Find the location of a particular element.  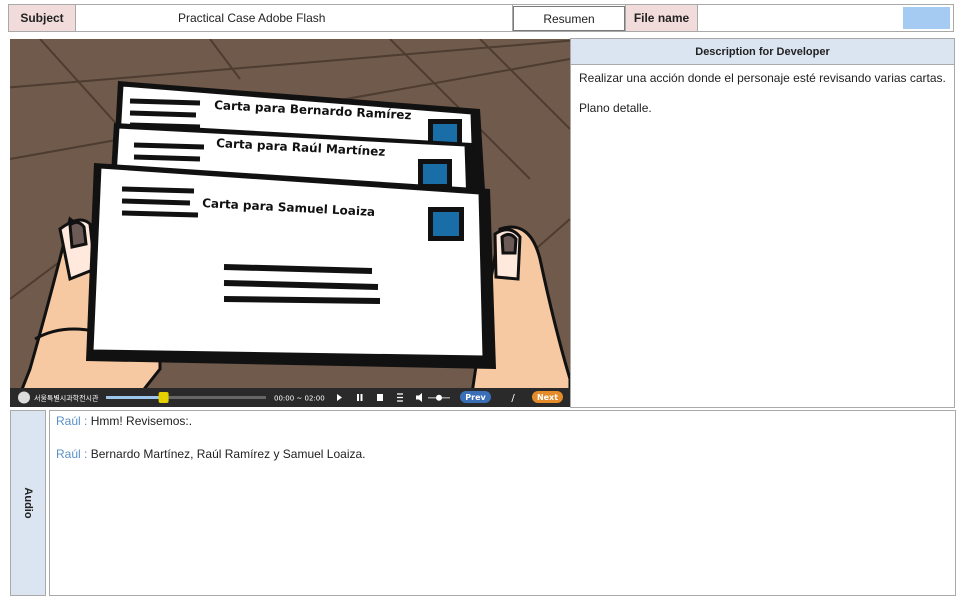

progress-fill is located at coordinates (135, 397).